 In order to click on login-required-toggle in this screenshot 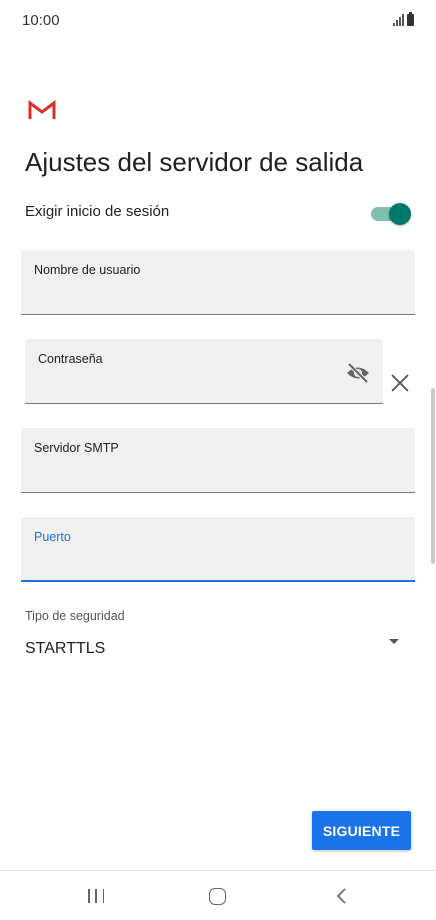, I will do `click(391, 213)`.